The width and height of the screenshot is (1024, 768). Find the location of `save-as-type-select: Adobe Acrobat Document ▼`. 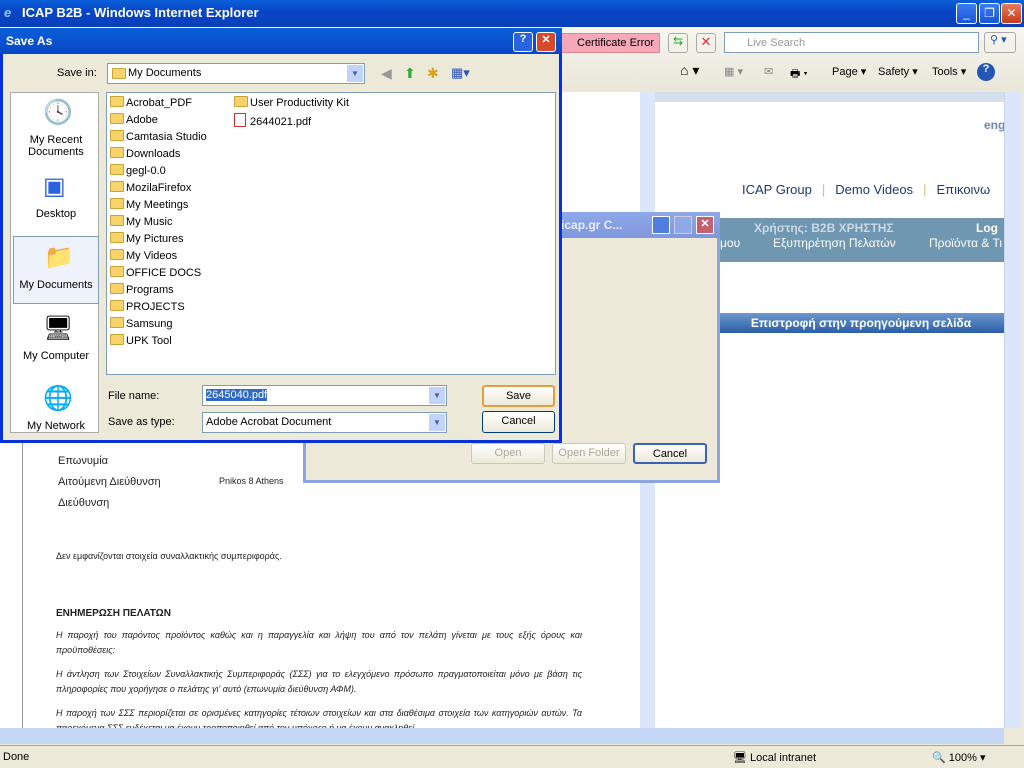

save-as-type-select: Adobe Acrobat Document ▼ is located at coordinates (324, 422).